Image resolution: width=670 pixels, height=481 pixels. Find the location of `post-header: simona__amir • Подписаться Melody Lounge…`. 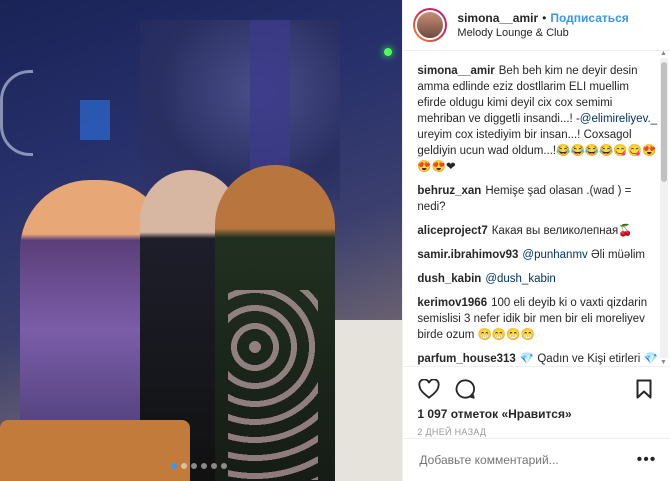

post-header: simona__amir • Подписаться Melody Lounge… is located at coordinates (536, 25).